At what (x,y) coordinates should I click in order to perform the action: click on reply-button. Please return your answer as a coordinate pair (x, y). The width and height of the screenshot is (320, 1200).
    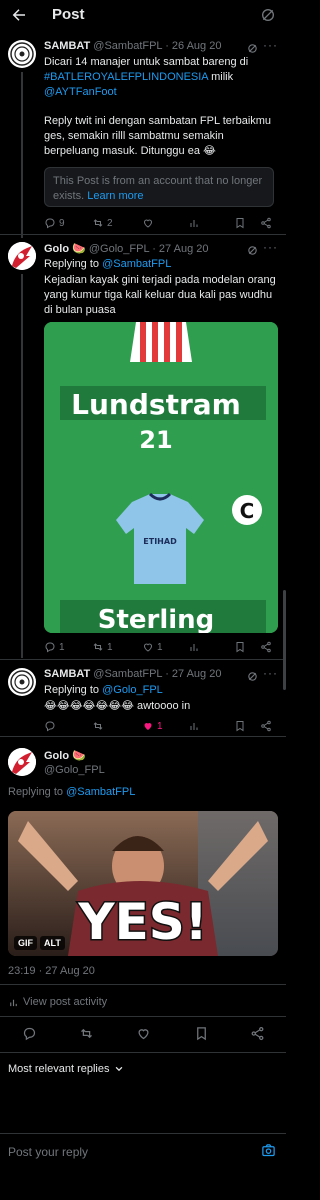
    Looking at the image, I should click on (50, 726).